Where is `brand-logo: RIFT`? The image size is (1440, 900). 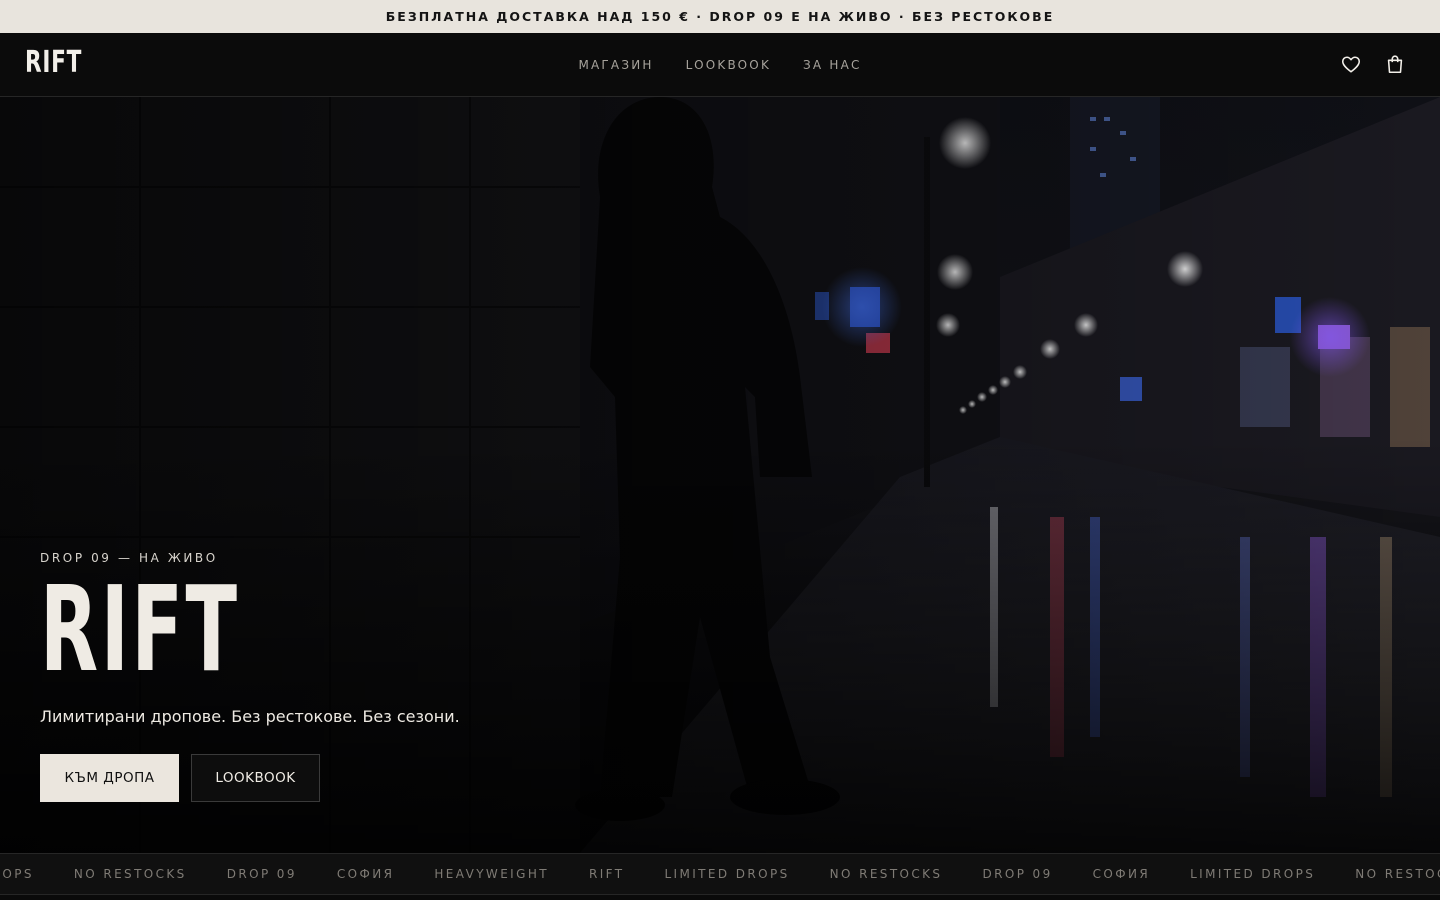 brand-logo: RIFT is located at coordinates (53, 62).